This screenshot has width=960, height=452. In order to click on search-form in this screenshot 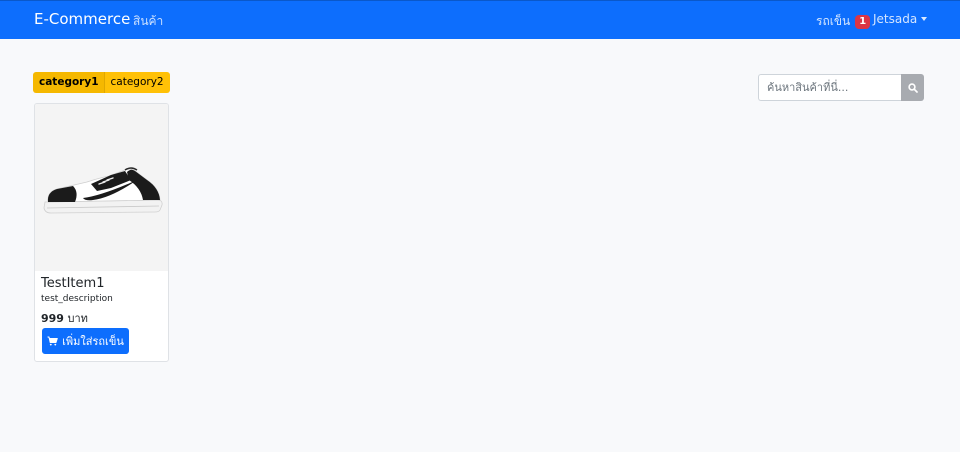, I will do `click(841, 87)`.